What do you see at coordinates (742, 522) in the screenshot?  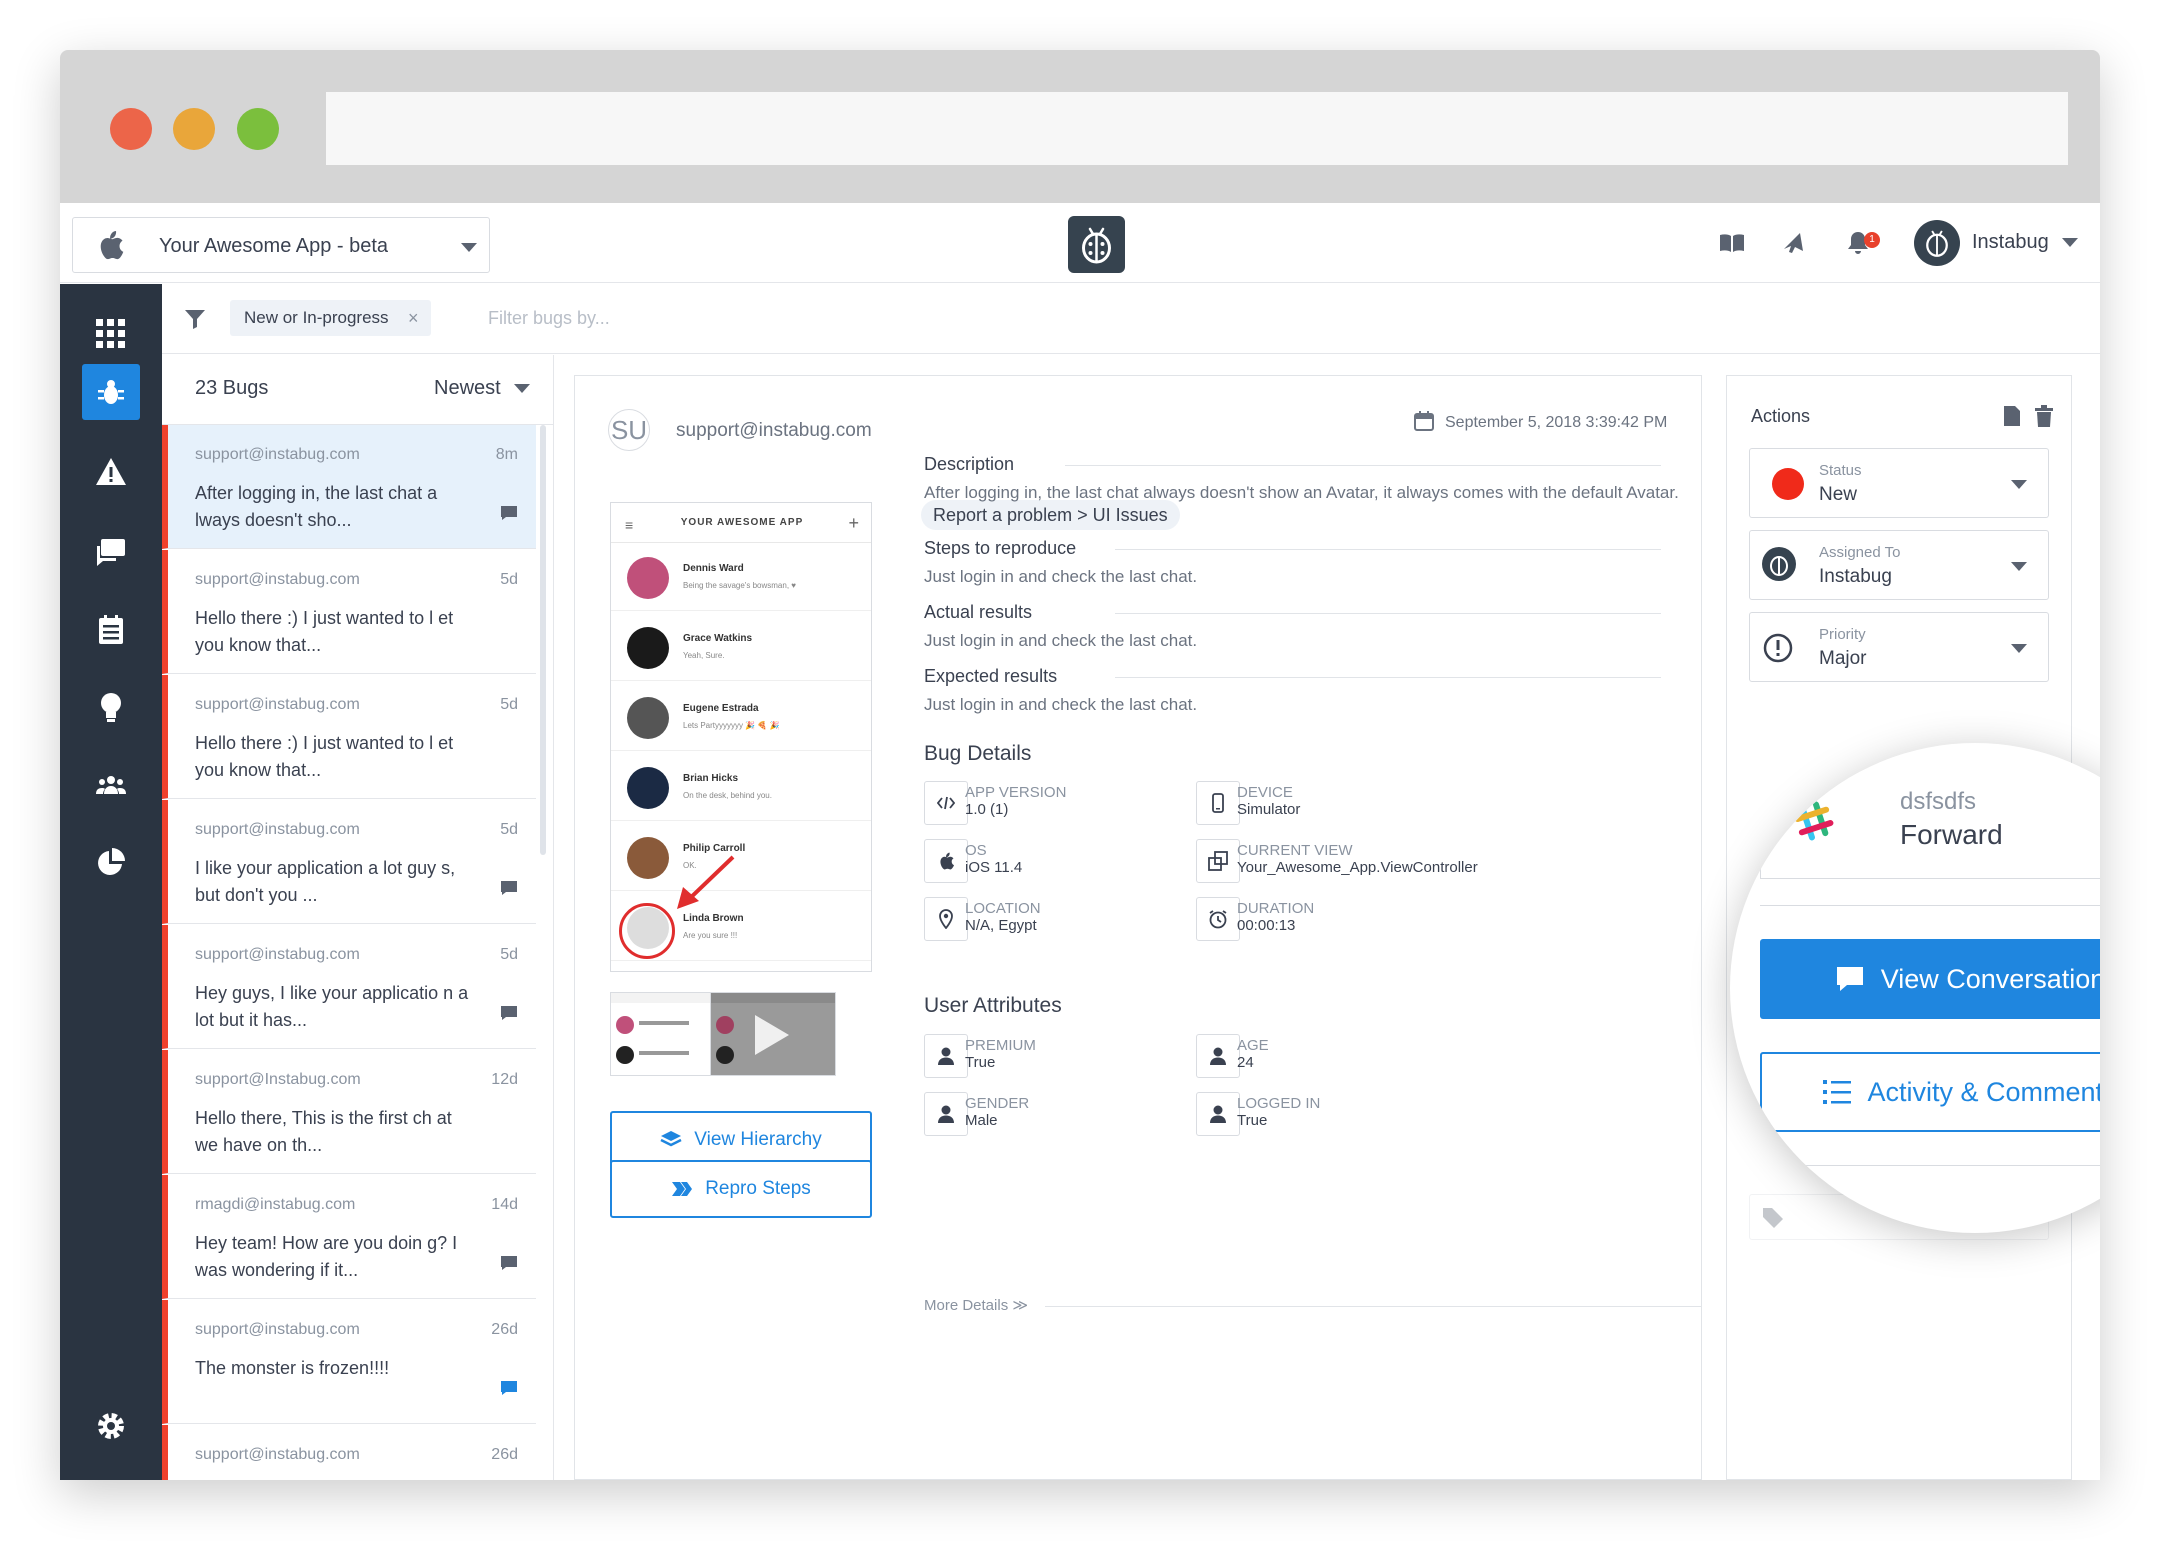 I see `screenshot-app-title: YOUR AWESOME APP` at bounding box center [742, 522].